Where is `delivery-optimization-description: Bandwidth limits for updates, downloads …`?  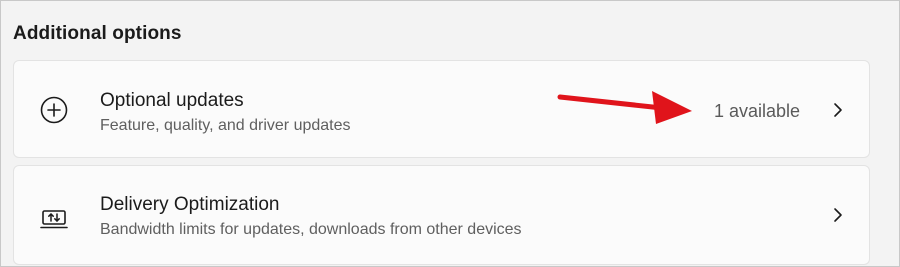
delivery-optimization-description: Bandwidth limits for updates, downloads … is located at coordinates (311, 229).